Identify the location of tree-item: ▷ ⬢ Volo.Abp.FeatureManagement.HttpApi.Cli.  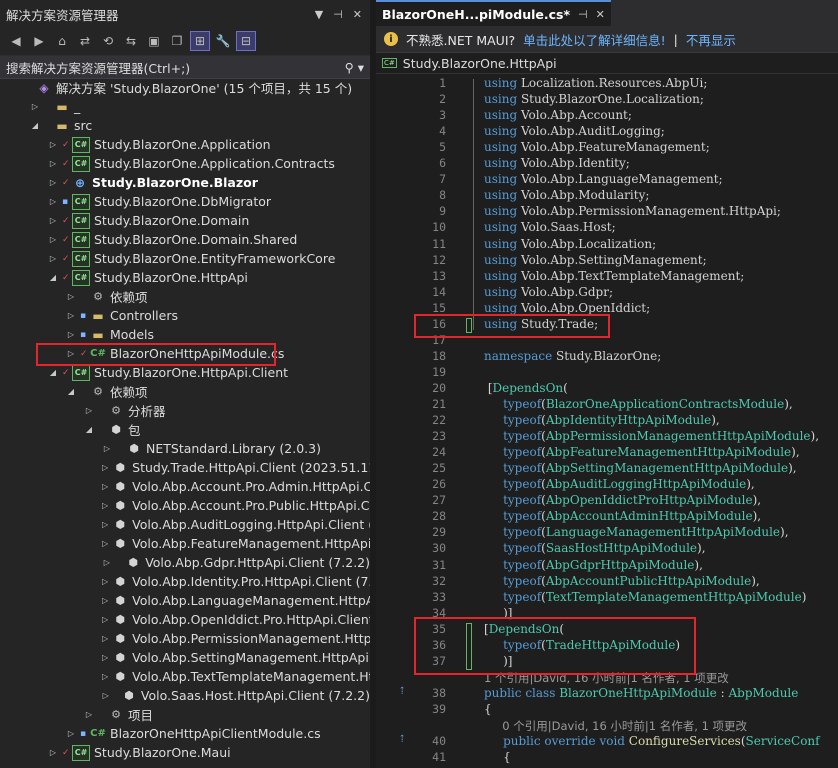
(185, 543).